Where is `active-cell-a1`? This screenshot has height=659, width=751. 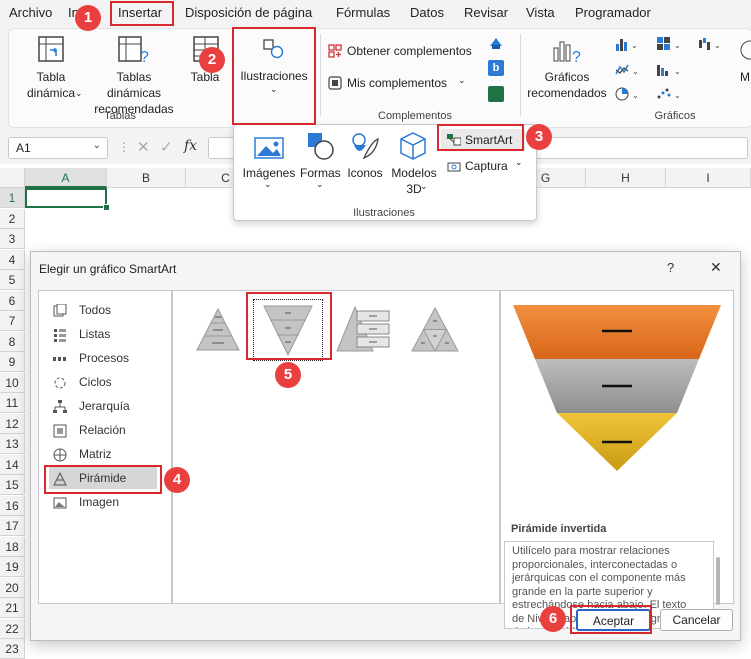
active-cell-a1 is located at coordinates (66, 198).